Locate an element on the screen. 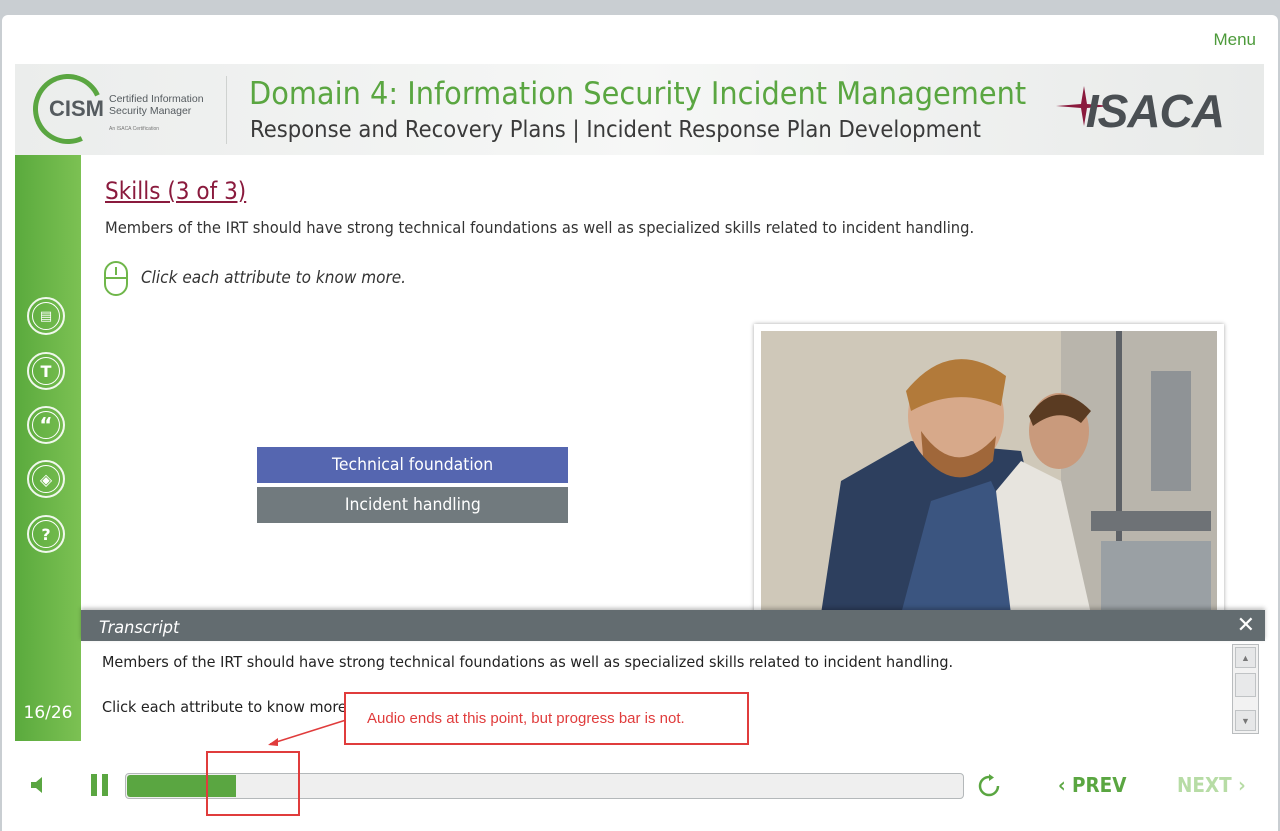  help-button: ? is located at coordinates (46, 534).